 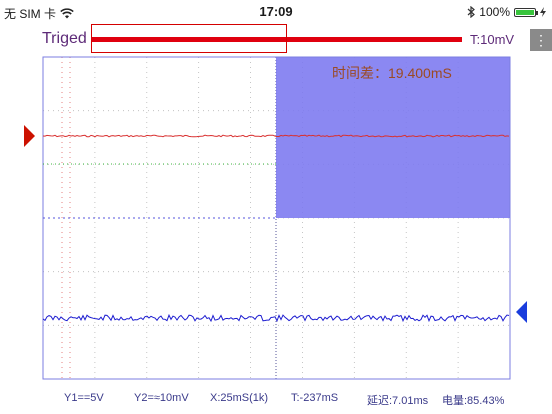 What do you see at coordinates (29, 136) in the screenshot?
I see `channel-1-level-marker` at bounding box center [29, 136].